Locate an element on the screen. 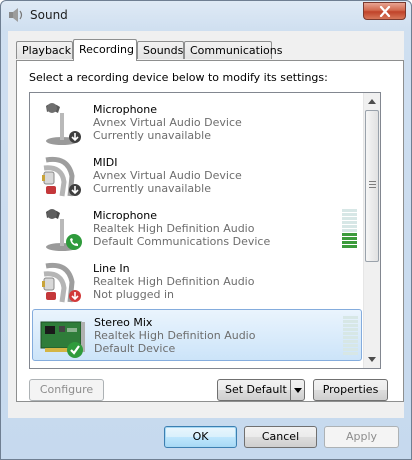 This screenshot has height=460, width=412. window-title: Sound is located at coordinates (49, 15).